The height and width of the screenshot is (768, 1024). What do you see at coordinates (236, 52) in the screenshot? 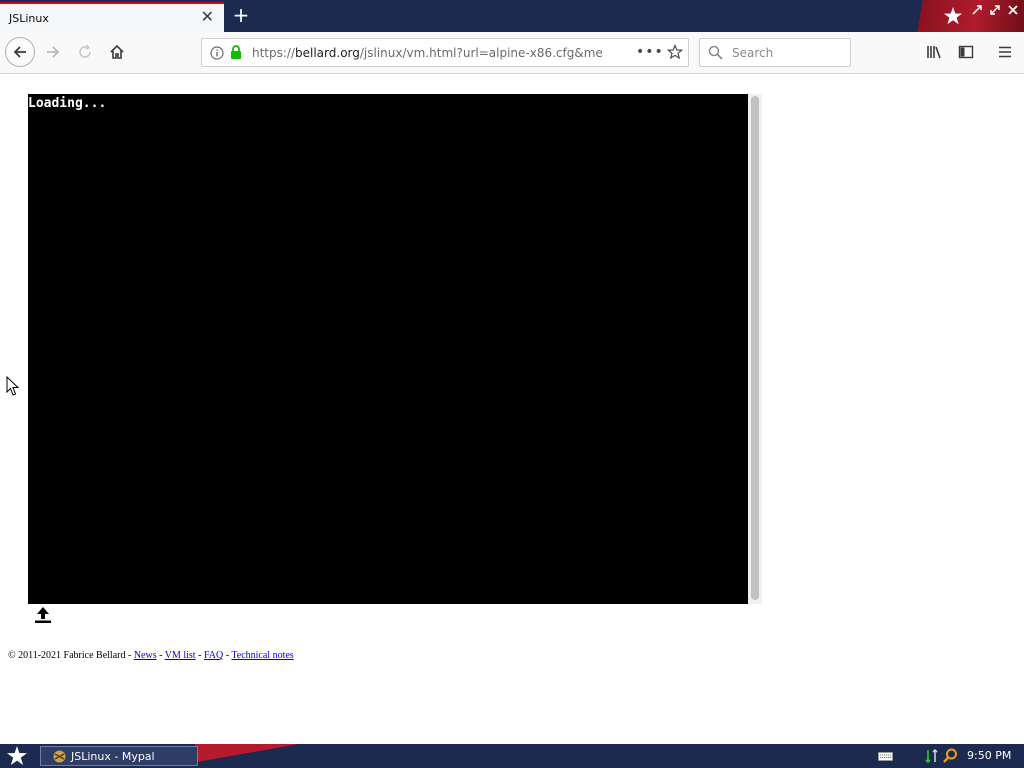
I see `lock-icon` at bounding box center [236, 52].